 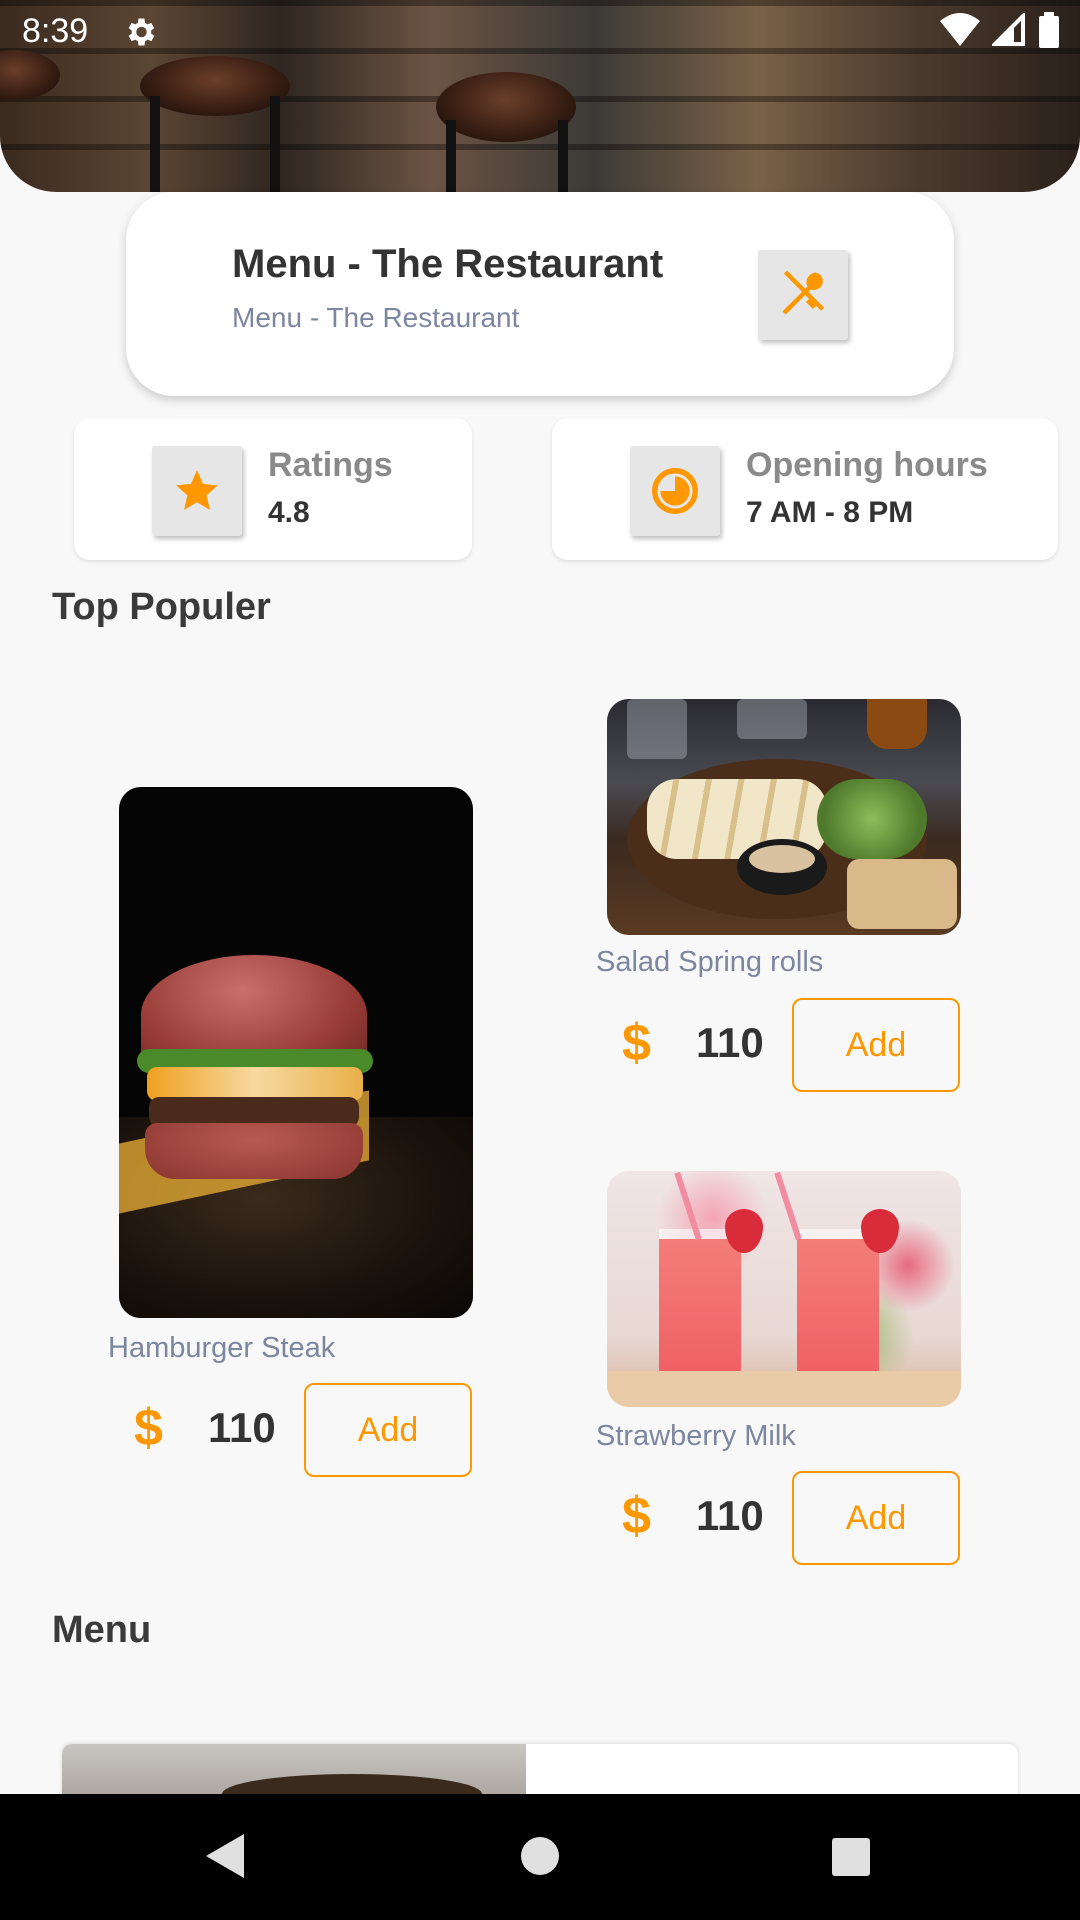 What do you see at coordinates (851, 1858) in the screenshot?
I see `recents-square-icon` at bounding box center [851, 1858].